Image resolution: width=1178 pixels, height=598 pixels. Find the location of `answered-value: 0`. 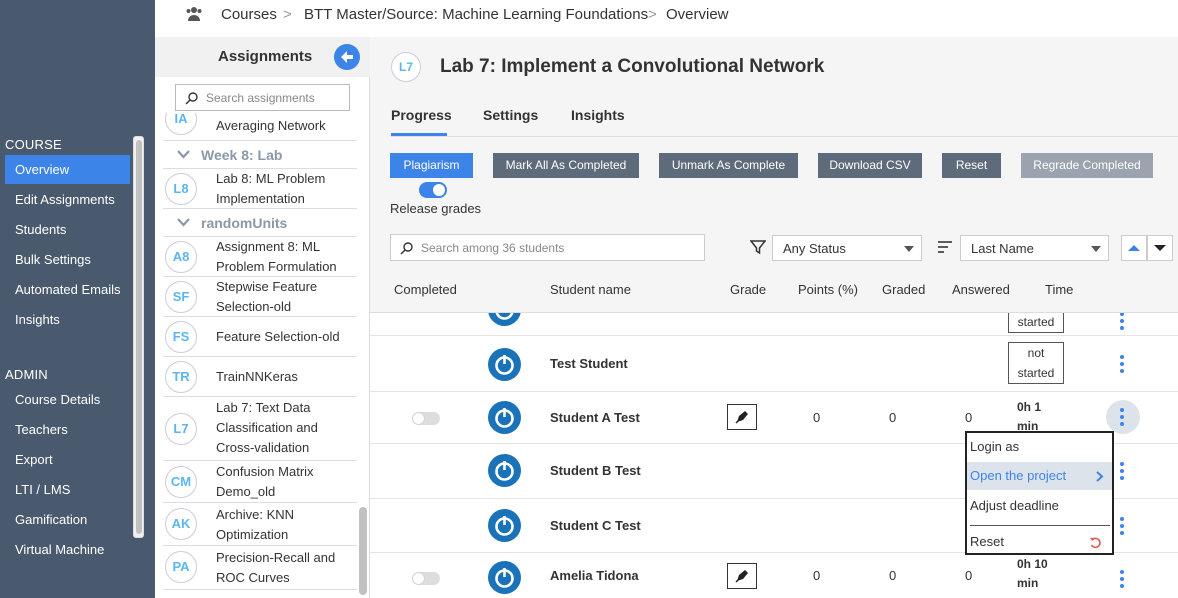

answered-value: 0 is located at coordinates (969, 417).